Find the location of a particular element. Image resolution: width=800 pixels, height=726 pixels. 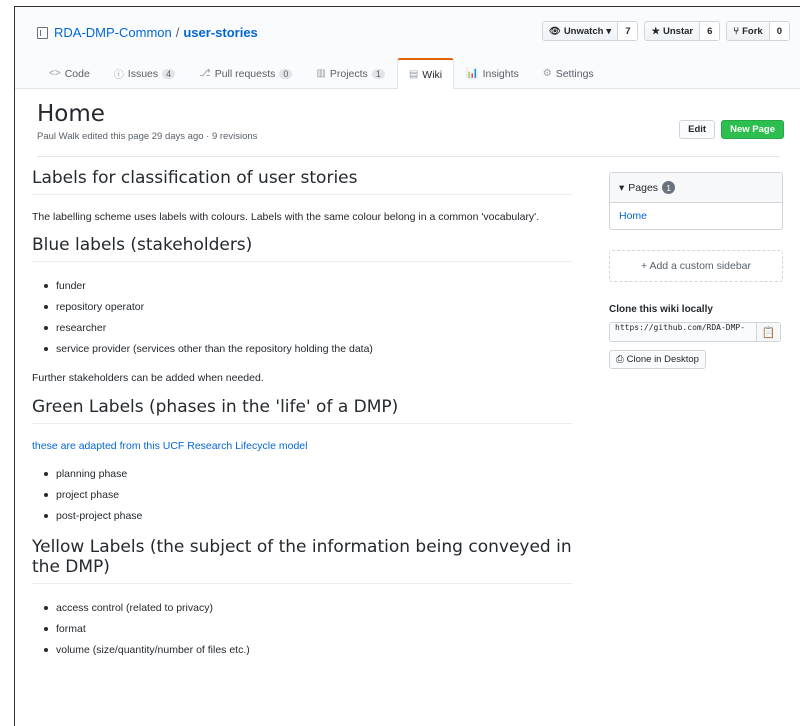

clone-url-row: https://github.com/RDA-DMP- 📋 is located at coordinates (696, 332).